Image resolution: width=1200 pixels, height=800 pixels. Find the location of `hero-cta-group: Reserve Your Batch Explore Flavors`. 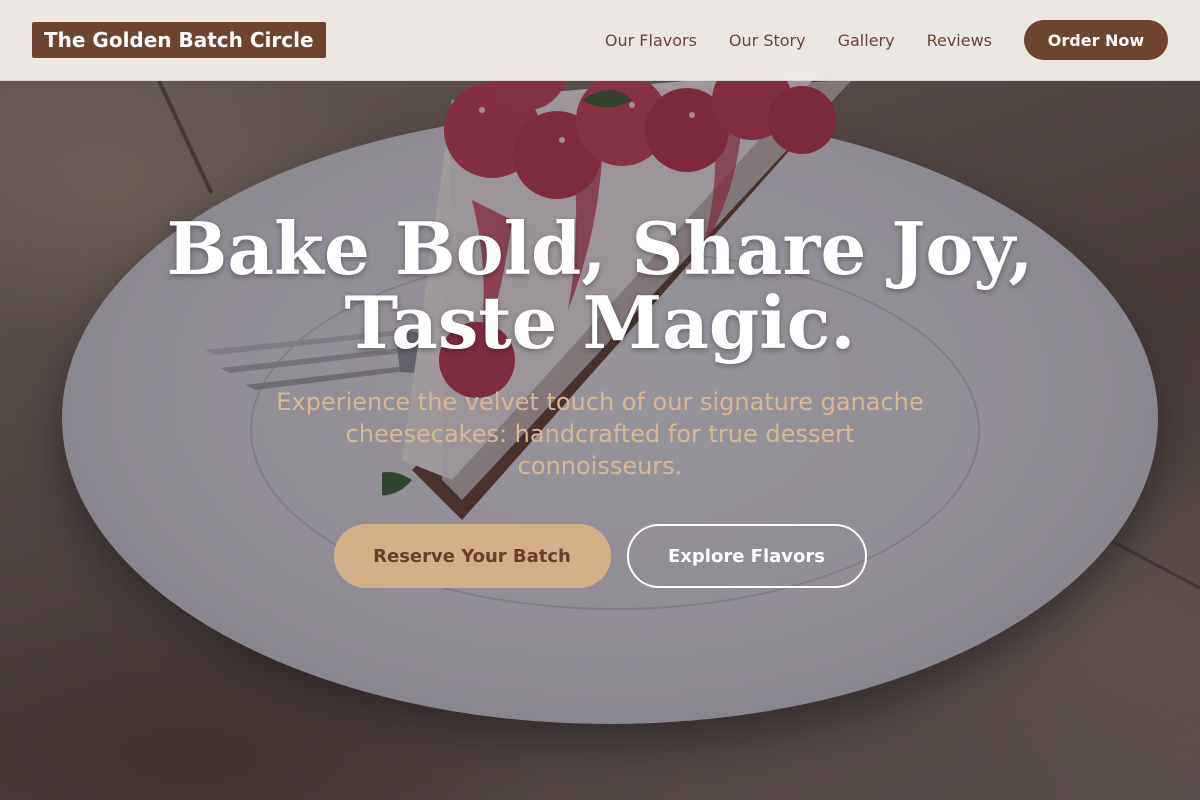

hero-cta-group: Reserve Your Batch Explore Flavors is located at coordinates (600, 556).